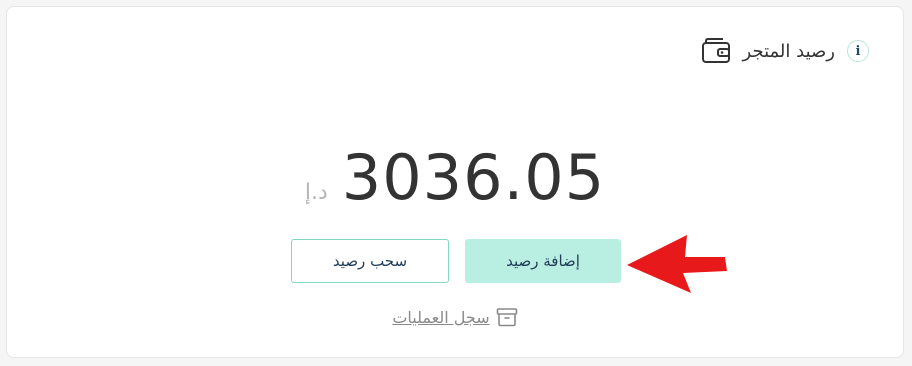 The height and width of the screenshot is (366, 912). What do you see at coordinates (858, 51) in the screenshot?
I see `info-icon: i` at bounding box center [858, 51].